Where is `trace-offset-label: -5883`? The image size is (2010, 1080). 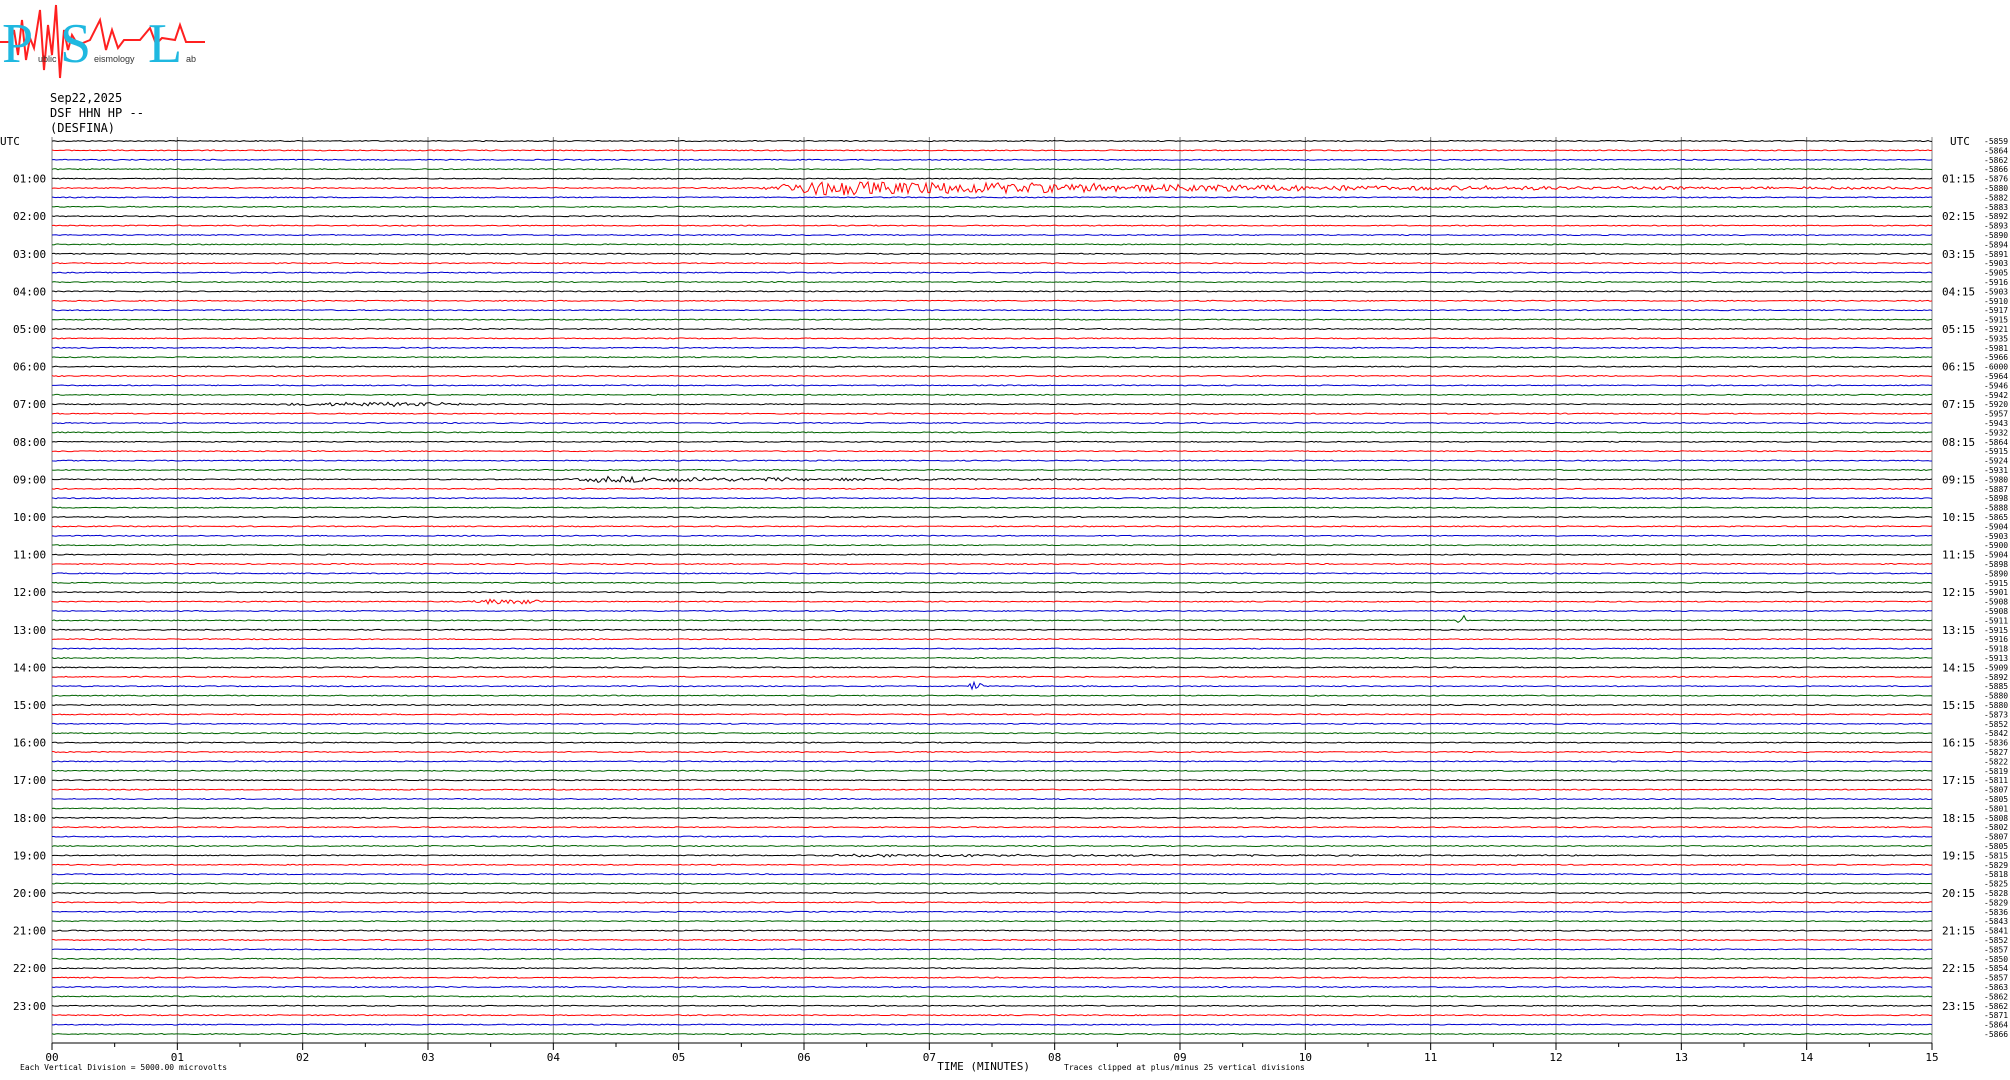 trace-offset-label: -5883 is located at coordinates (1996, 207).